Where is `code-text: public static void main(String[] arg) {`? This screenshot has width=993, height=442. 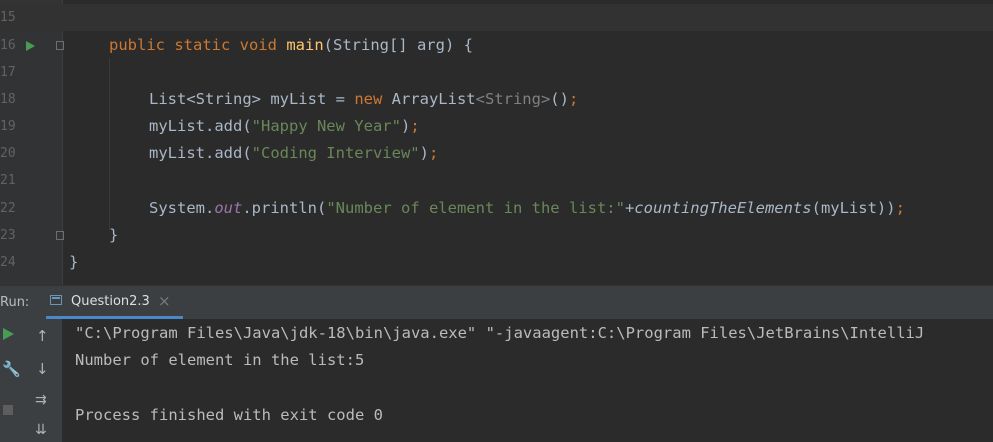 code-text: public static void main(String[] arg) { is located at coordinates (291, 45).